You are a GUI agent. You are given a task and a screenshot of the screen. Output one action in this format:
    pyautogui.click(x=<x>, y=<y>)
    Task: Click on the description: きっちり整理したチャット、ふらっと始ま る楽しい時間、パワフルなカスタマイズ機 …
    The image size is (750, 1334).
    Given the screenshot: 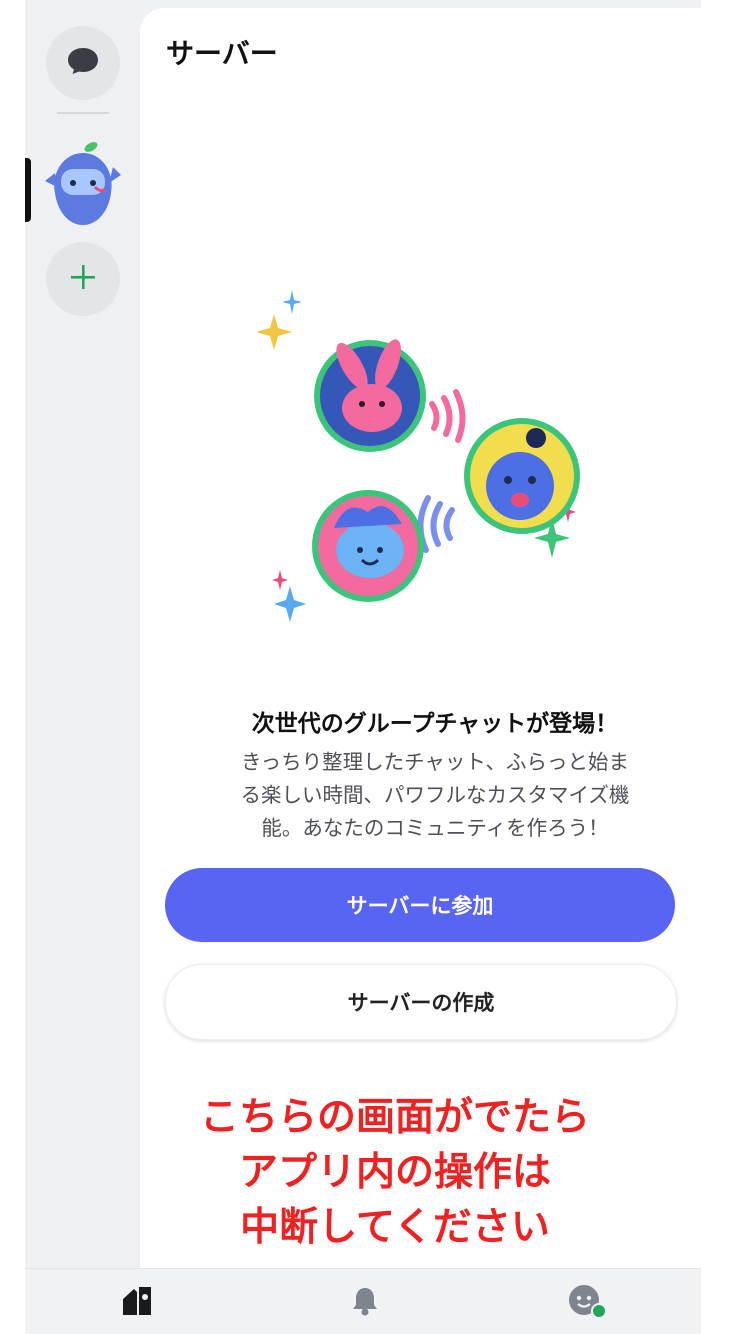 What is the action you would take?
    pyautogui.click(x=435, y=795)
    